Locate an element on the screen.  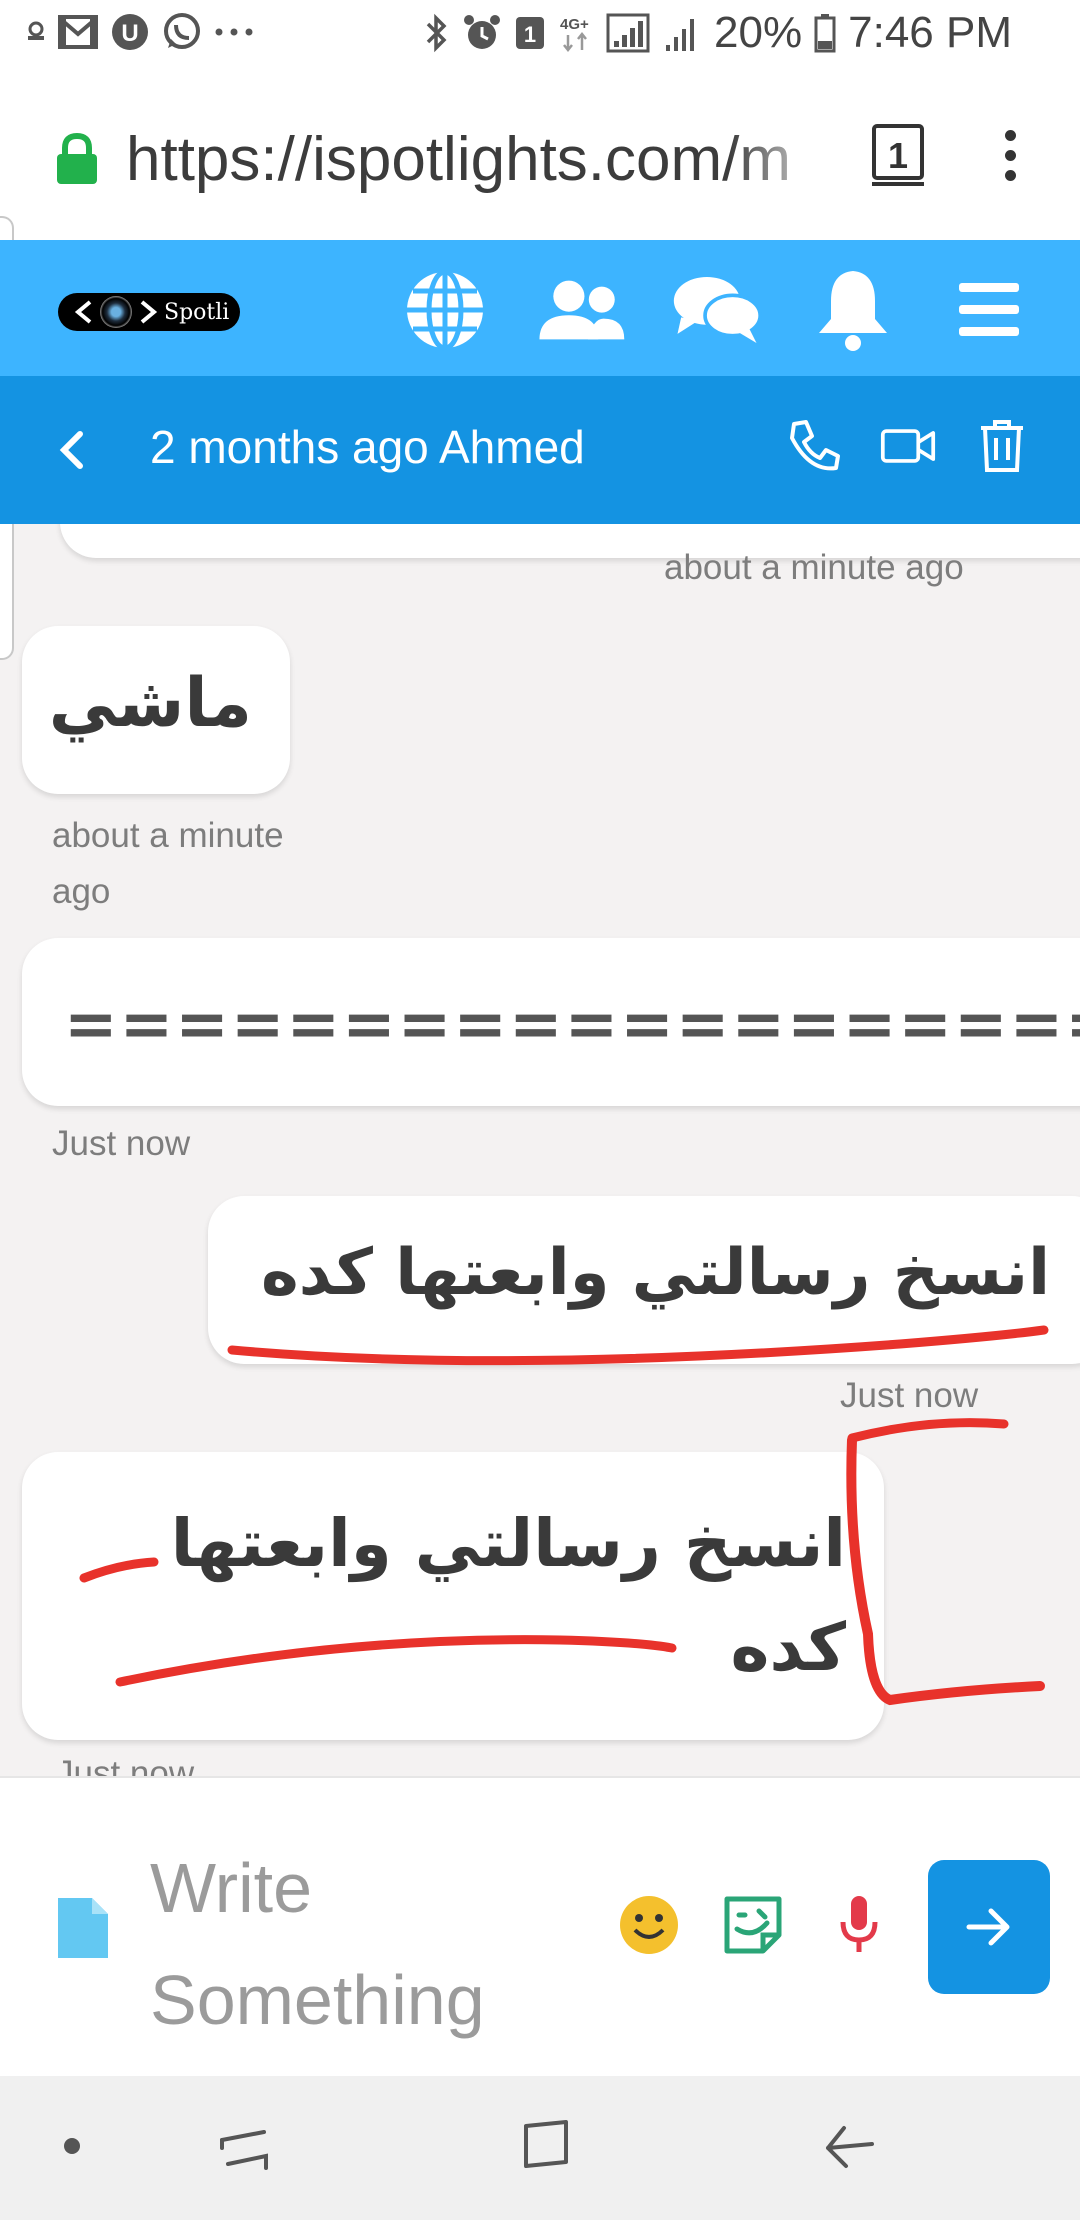
browser-url-bar: https://ispotlights.com/m 1 is located at coordinates (540, 156).